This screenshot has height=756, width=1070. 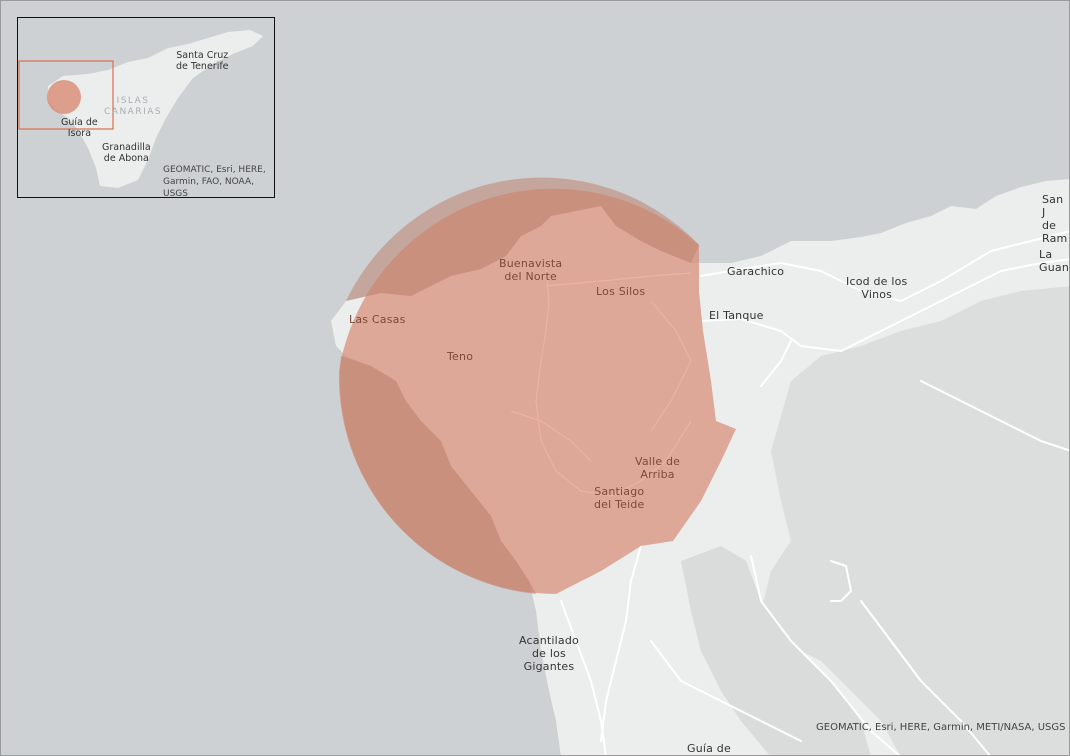 I want to click on place-garachico: Garachico, so click(x=756, y=271).